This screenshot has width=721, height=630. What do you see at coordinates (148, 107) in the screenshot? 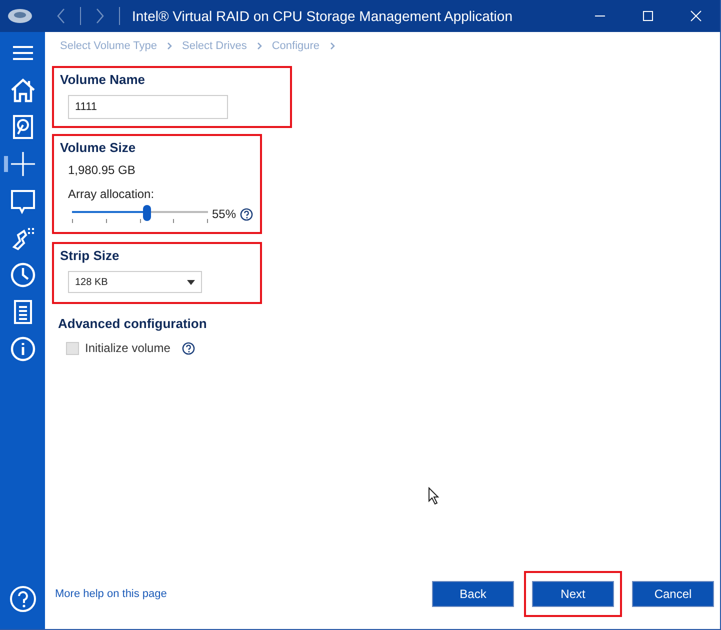
I see `volume-name-field: 1111` at bounding box center [148, 107].